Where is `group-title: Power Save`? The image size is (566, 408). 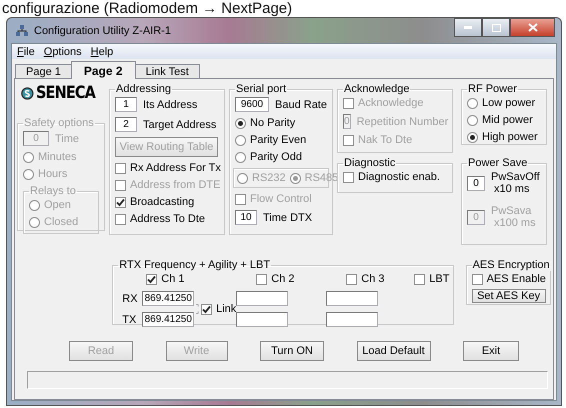
group-title: Power Save is located at coordinates (497, 163).